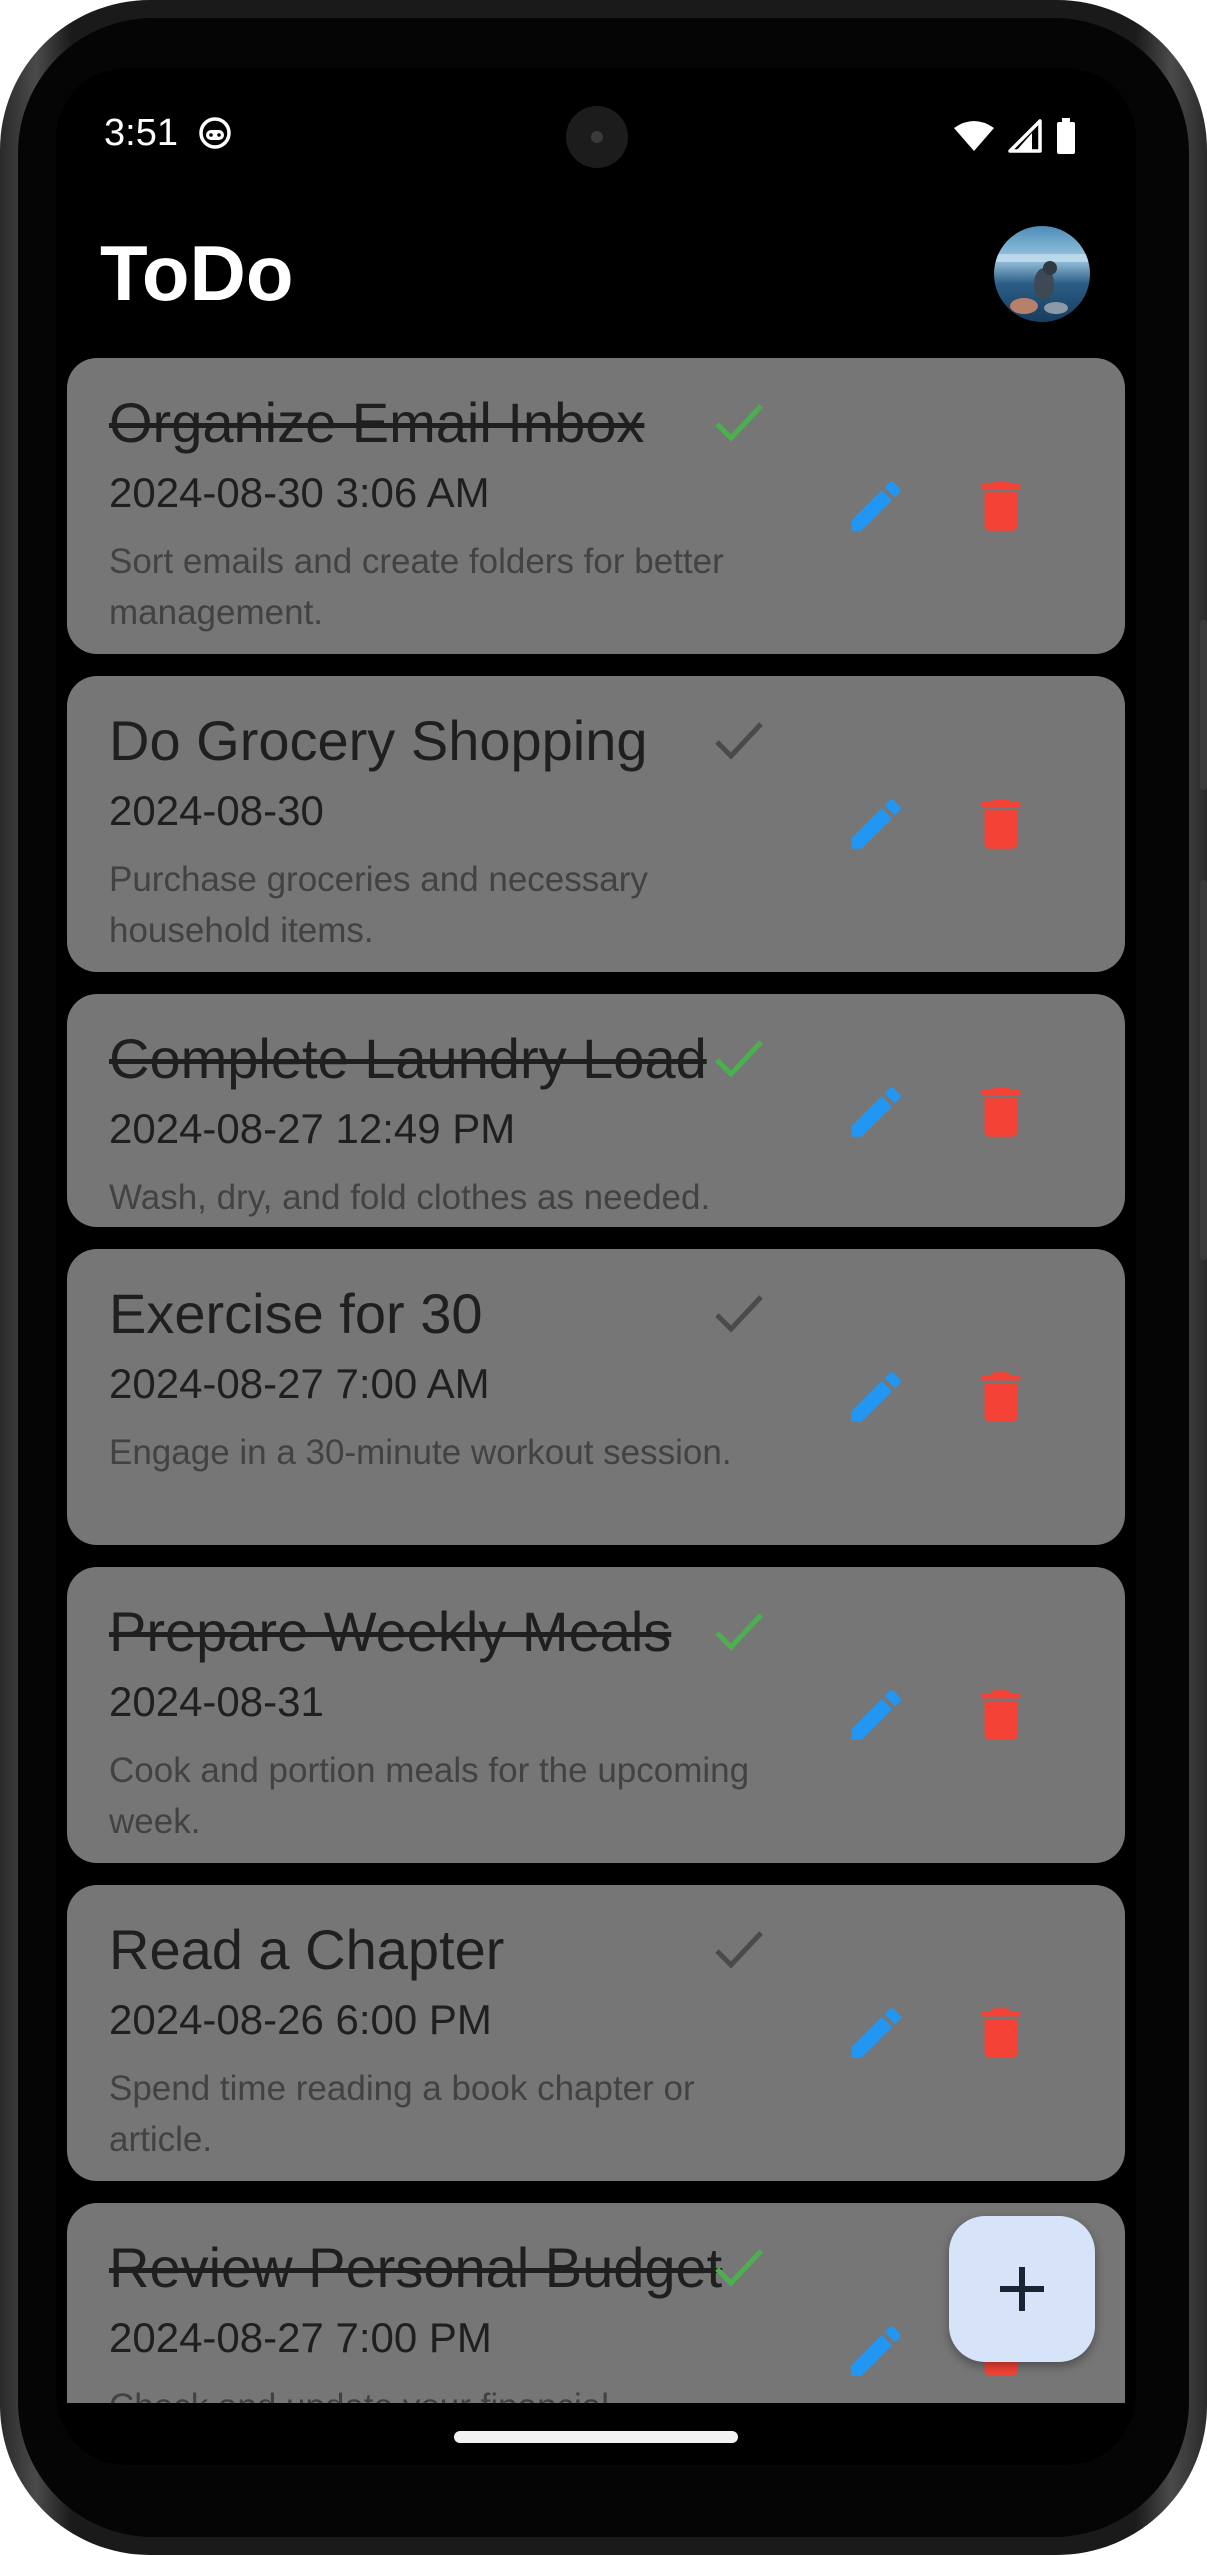  I want to click on todo-title: Prepare Weekly Meals, so click(390, 1631).